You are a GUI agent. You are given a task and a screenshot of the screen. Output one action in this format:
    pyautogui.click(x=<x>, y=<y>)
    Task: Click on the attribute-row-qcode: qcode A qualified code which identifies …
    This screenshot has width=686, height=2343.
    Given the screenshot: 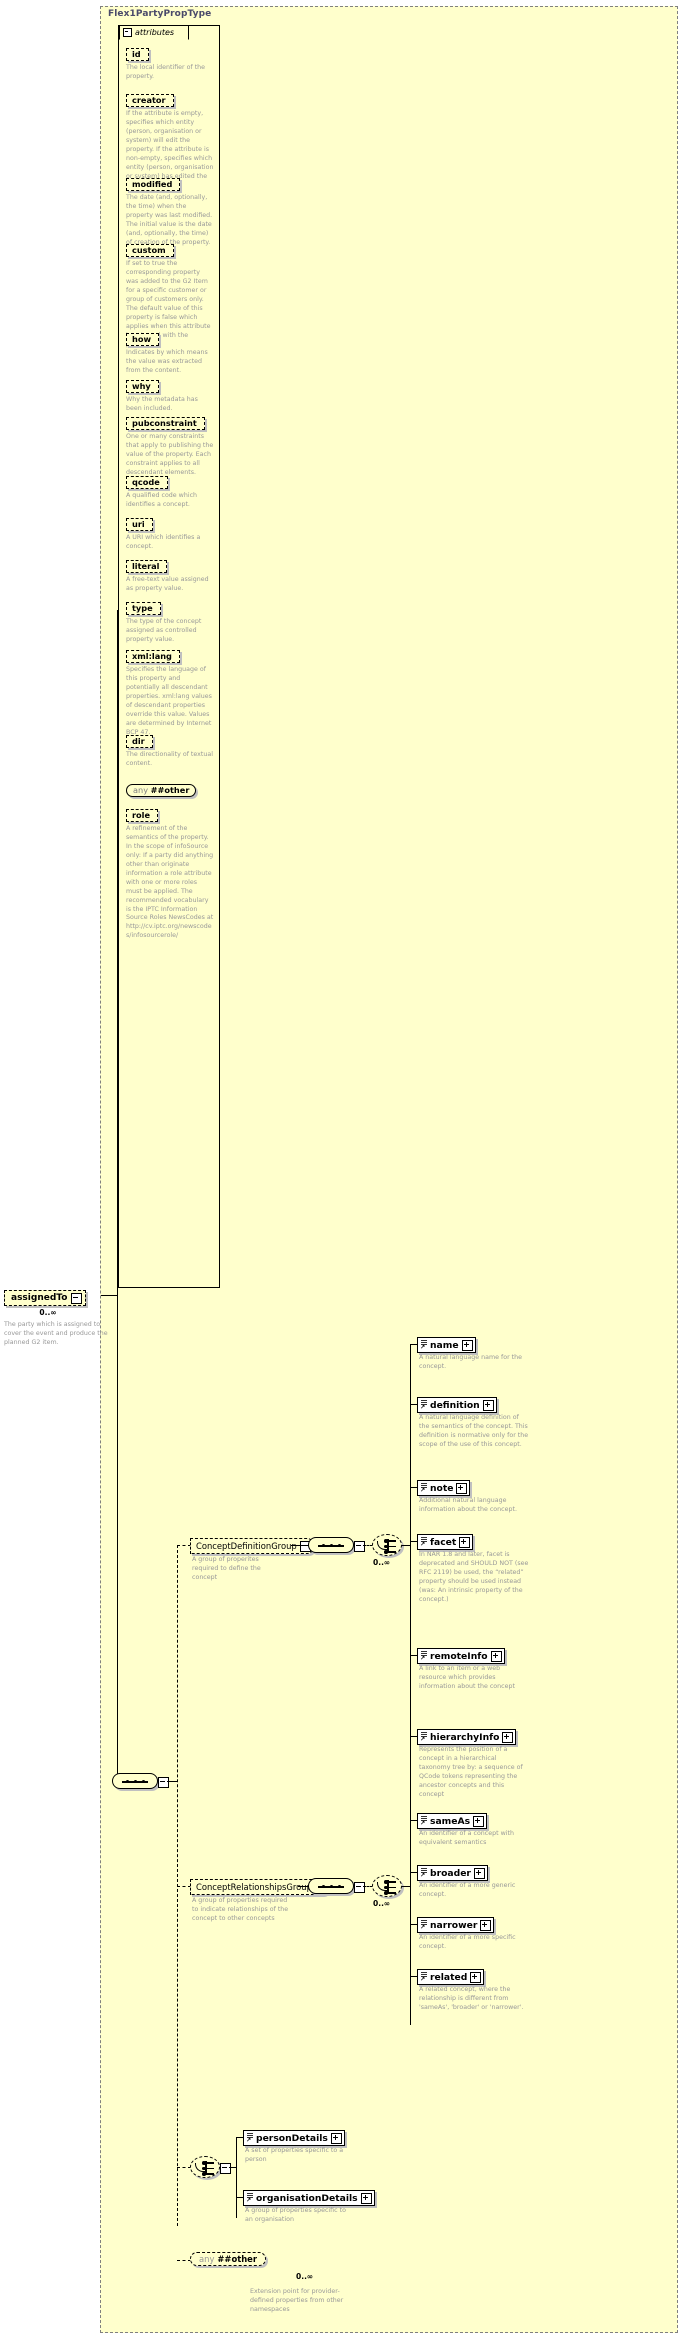 What is the action you would take?
    pyautogui.click(x=170, y=490)
    